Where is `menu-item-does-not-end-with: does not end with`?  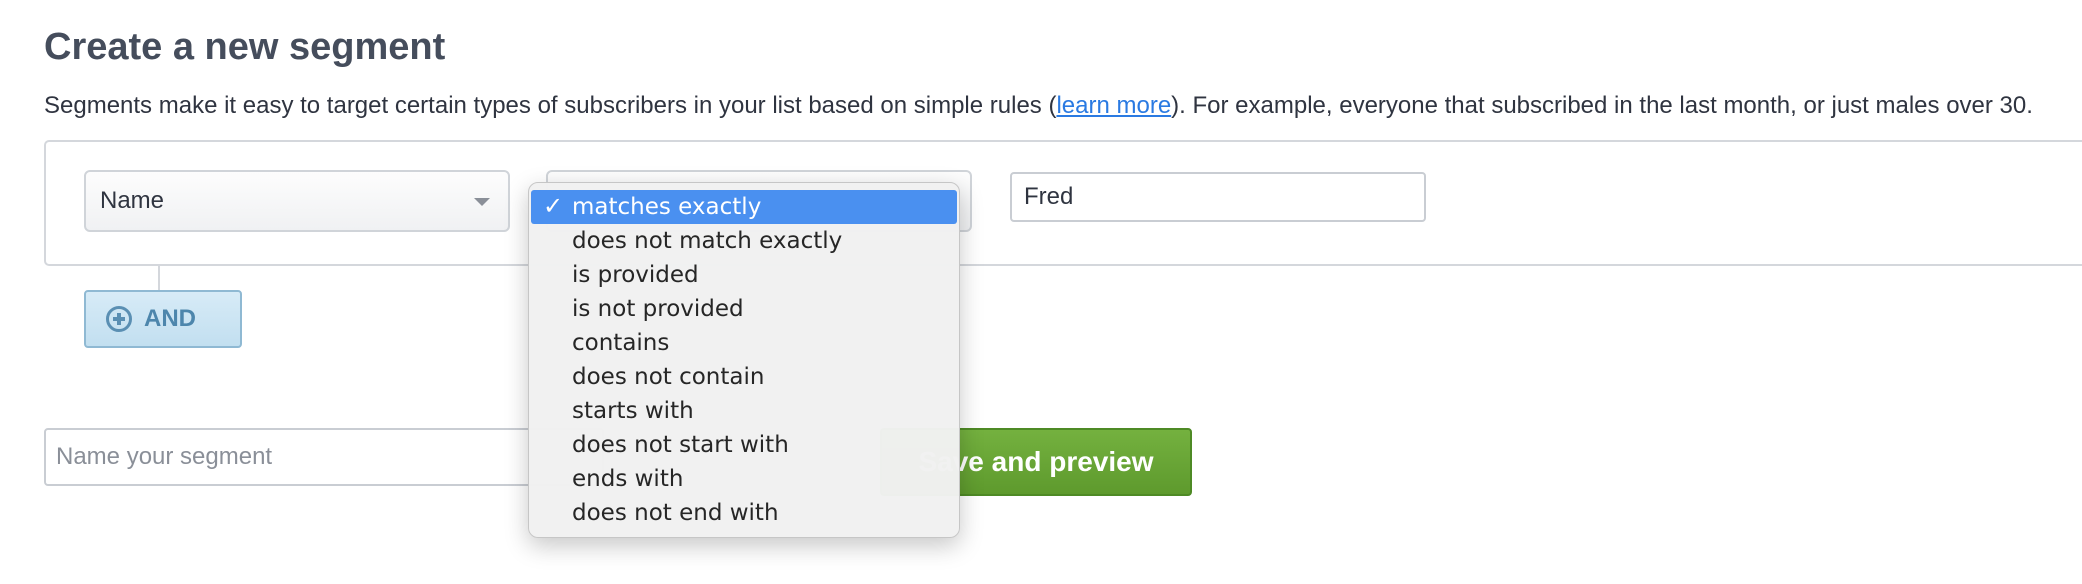
menu-item-does-not-end-with: does not end with is located at coordinates (744, 513).